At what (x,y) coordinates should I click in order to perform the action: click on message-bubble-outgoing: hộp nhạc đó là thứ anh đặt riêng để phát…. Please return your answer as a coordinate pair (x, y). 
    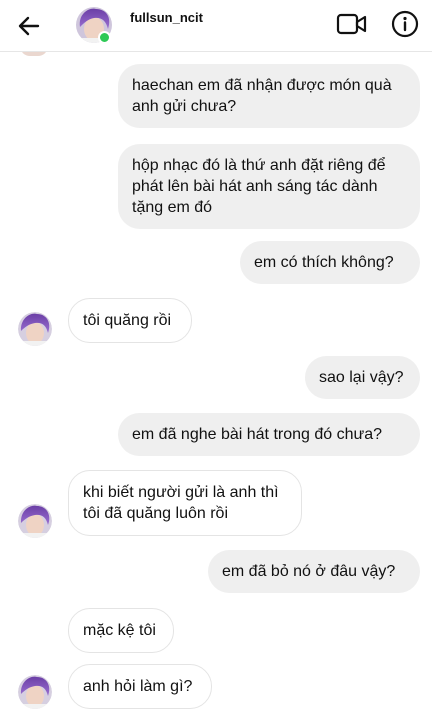
    Looking at the image, I should click on (269, 186).